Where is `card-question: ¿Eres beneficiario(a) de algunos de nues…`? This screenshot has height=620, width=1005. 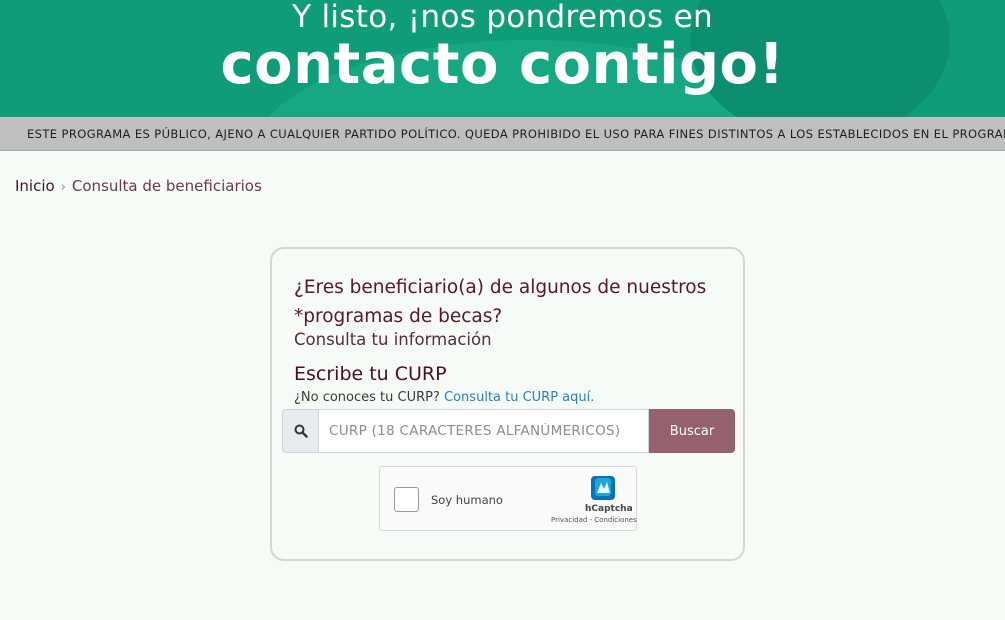
card-question: ¿Eres beneficiario(a) de algunos de nues… is located at coordinates (500, 302).